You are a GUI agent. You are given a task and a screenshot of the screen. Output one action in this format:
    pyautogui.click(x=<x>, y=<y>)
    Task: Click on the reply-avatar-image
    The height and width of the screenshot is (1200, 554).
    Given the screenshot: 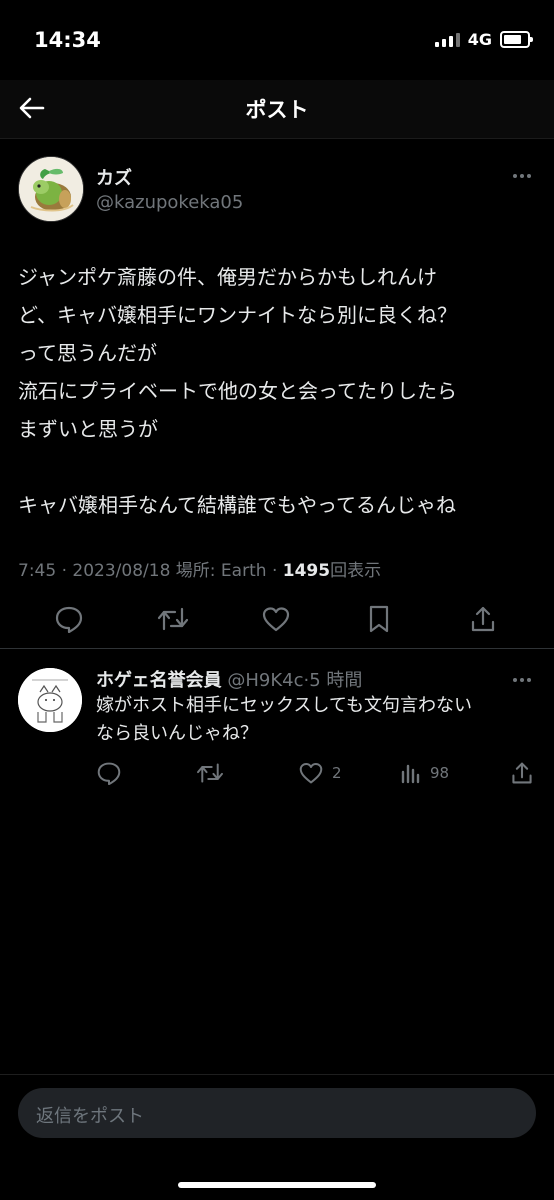 What is the action you would take?
    pyautogui.click(x=50, y=700)
    